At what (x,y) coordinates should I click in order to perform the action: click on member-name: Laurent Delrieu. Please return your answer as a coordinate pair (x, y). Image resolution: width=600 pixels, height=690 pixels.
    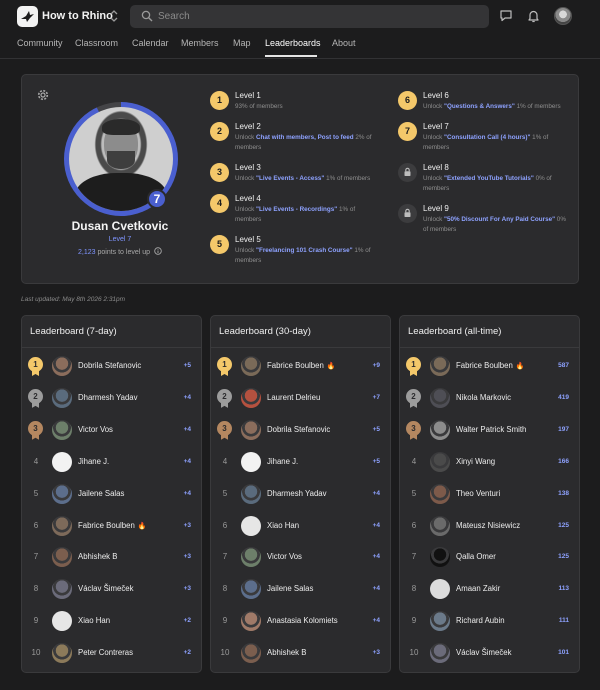
    Looking at the image, I should click on (293, 397).